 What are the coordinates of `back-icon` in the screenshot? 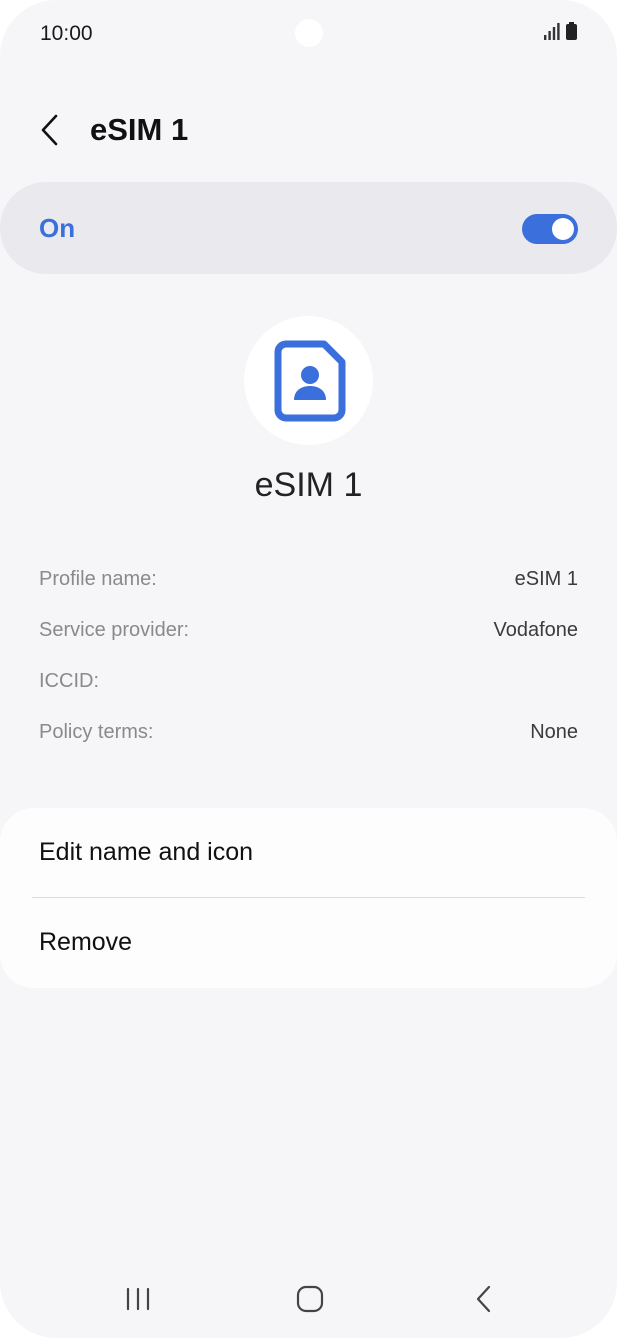 It's located at (483, 1299).